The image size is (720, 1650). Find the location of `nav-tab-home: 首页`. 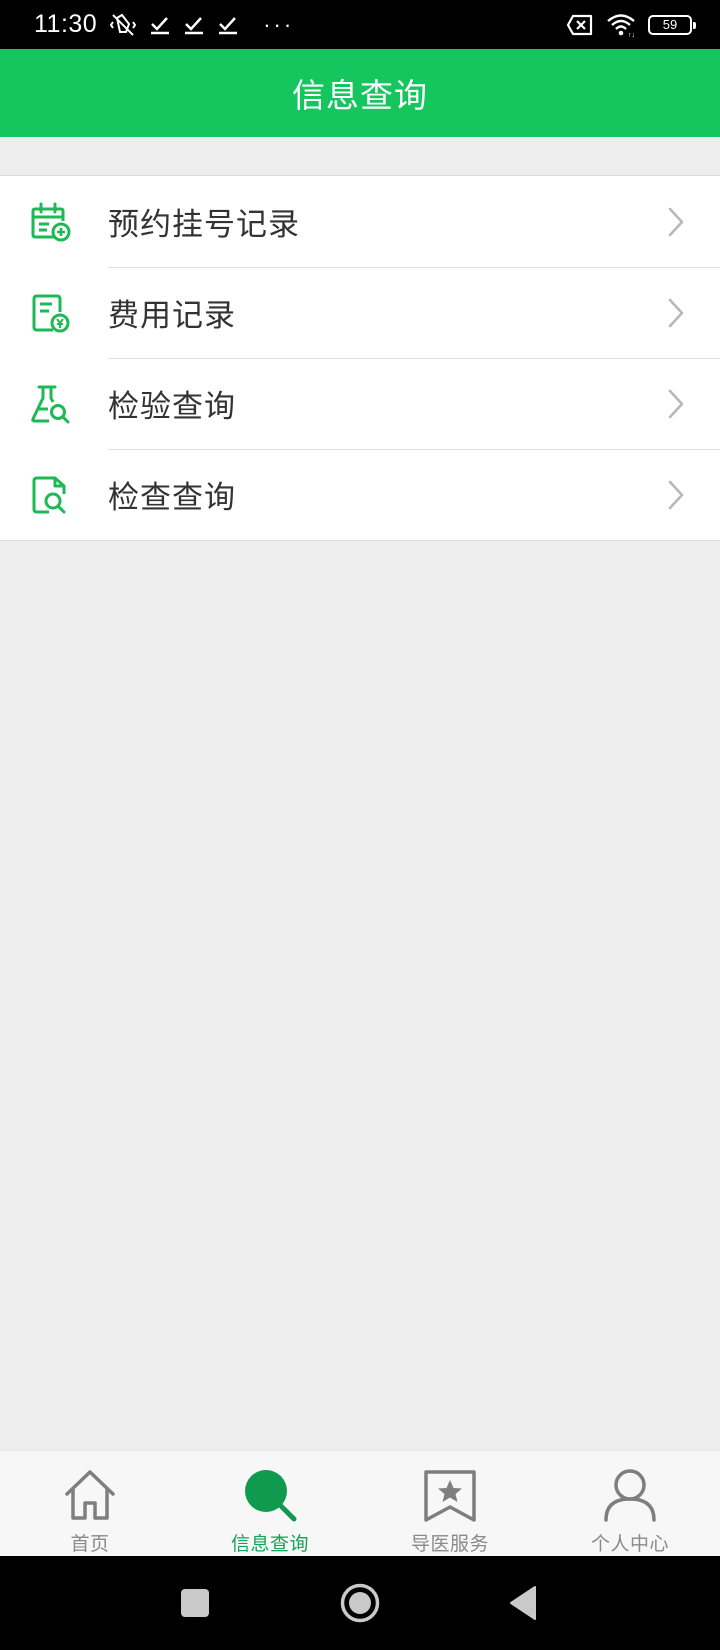

nav-tab-home: 首页 is located at coordinates (90, 1503).